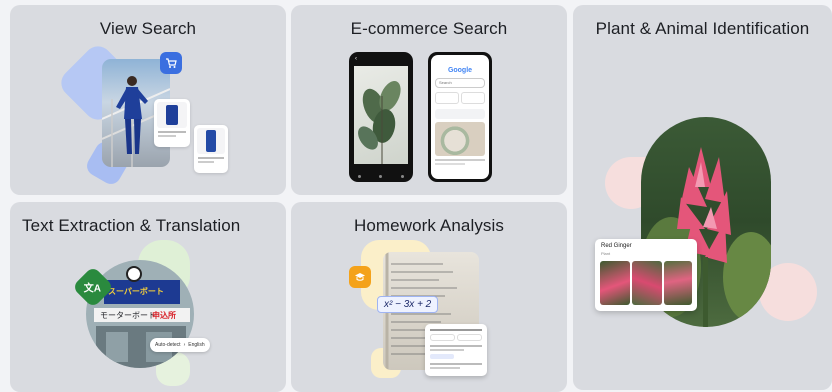 Image resolution: width=832 pixels, height=392 pixels. I want to click on translate-icon: 文A, so click(93, 289).